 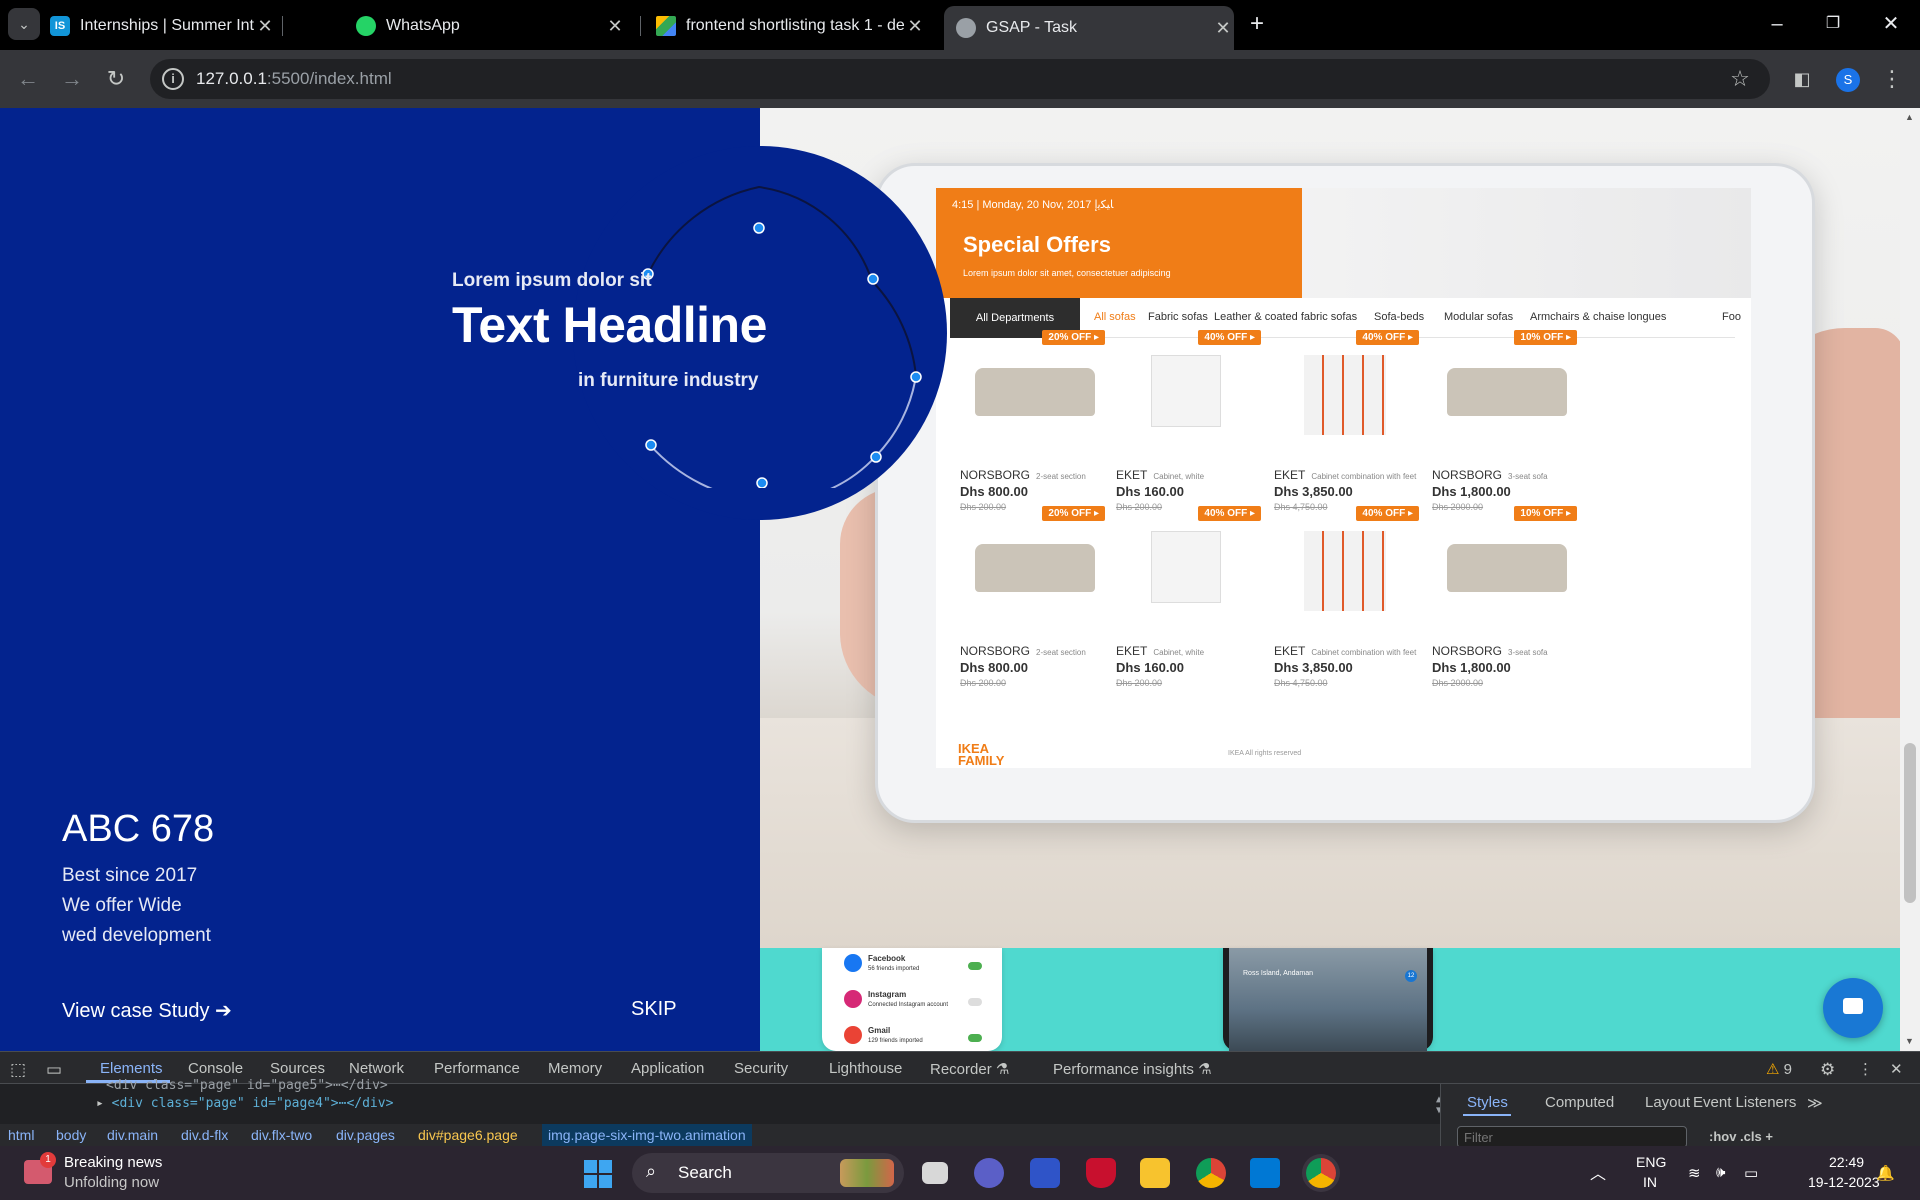 What do you see at coordinates (1694, 1173) in the screenshot?
I see `wifi-icon: ≋` at bounding box center [1694, 1173].